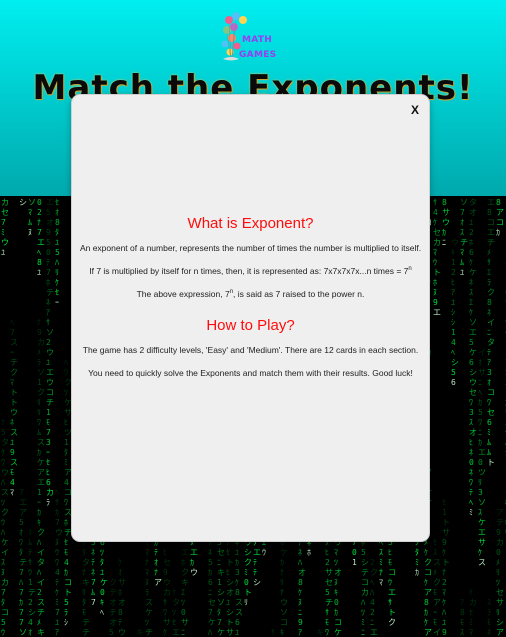  Describe the element at coordinates (446, 222) in the screenshot. I see `matrix-glyph: ウ` at that location.